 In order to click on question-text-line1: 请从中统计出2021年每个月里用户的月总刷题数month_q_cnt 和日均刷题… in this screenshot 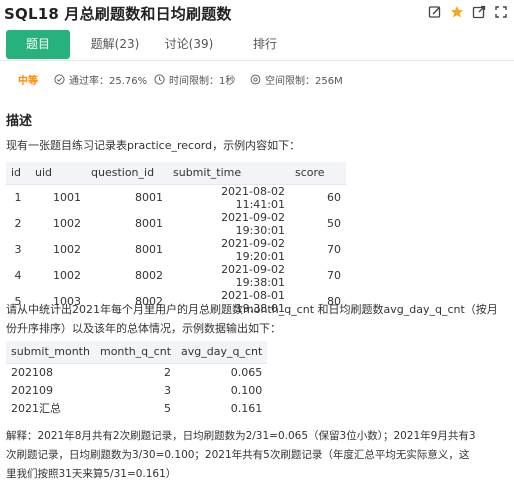, I will do `click(252, 309)`.